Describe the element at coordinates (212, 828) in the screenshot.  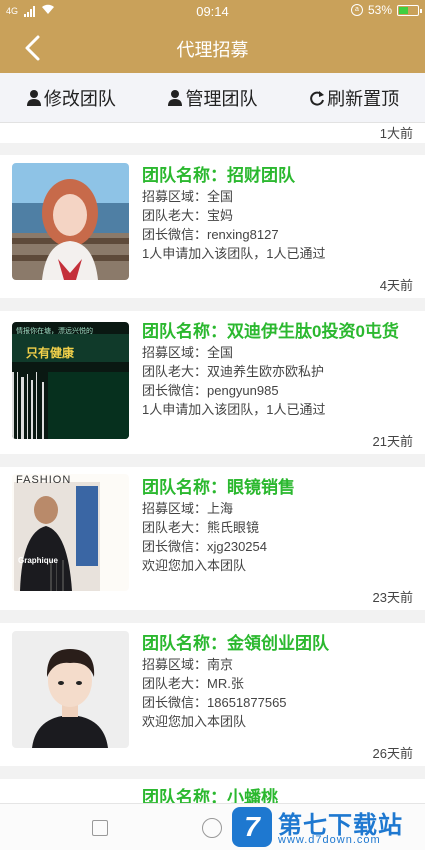
I see `home-button` at that location.